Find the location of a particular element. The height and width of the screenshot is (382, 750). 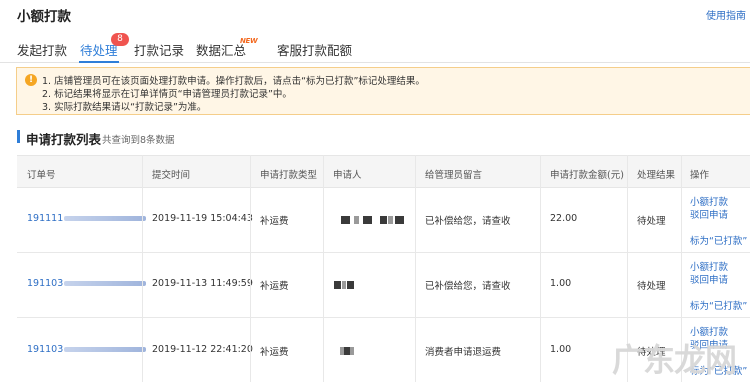

column-header: 处理结果 is located at coordinates (656, 175).